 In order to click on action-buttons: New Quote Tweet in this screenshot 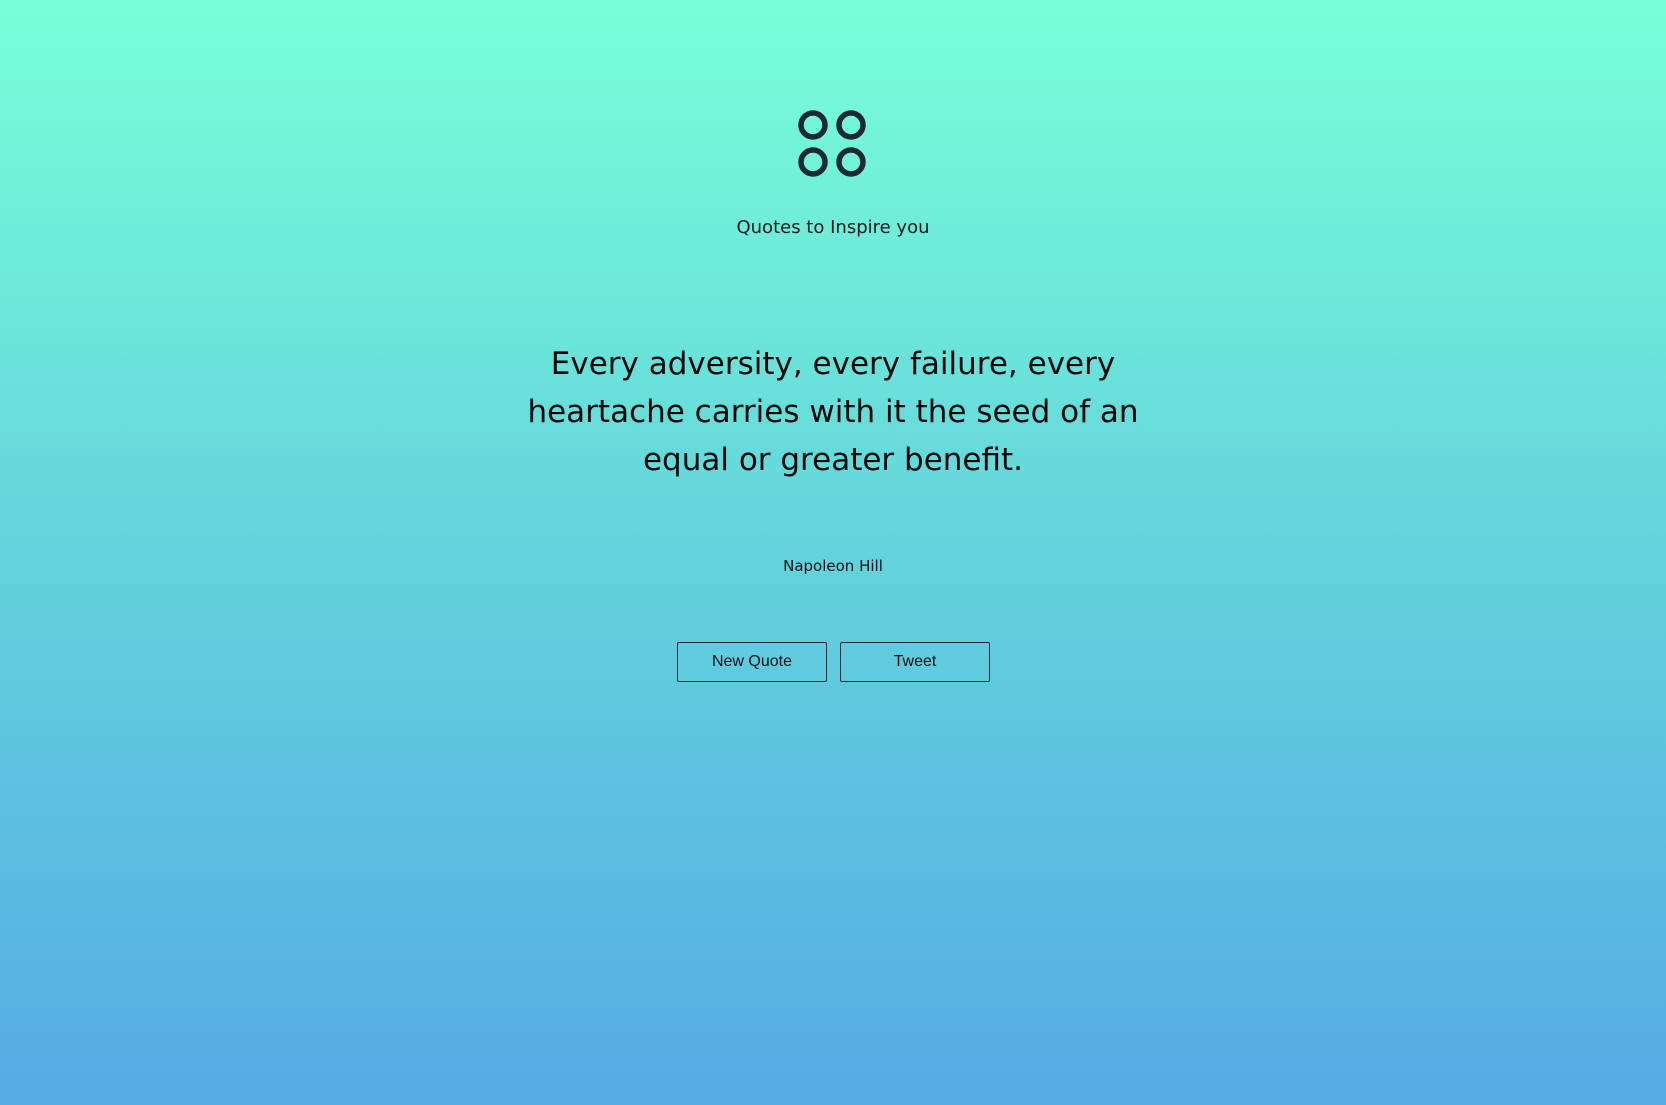, I will do `click(833, 662)`.